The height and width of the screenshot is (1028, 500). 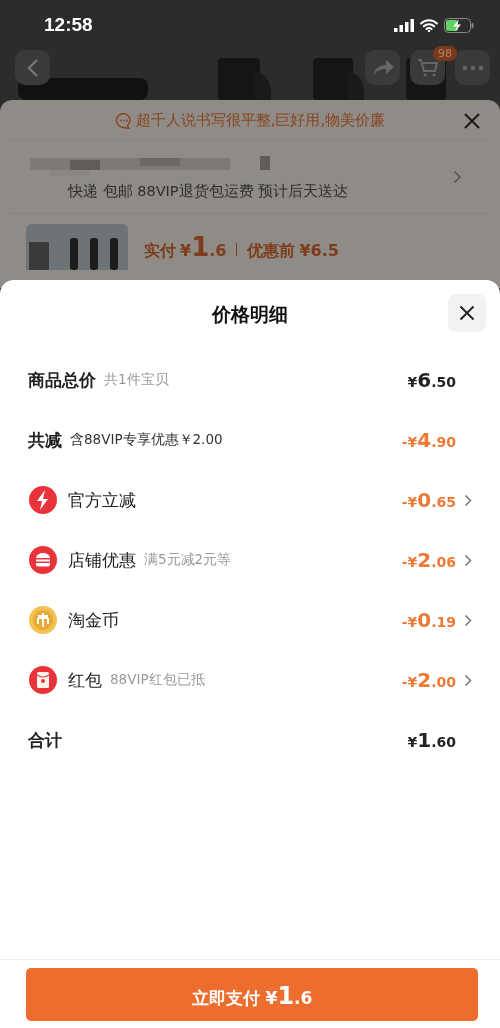 What do you see at coordinates (260, 120) in the screenshot?
I see `review-snippet: 超千人说书写很平整,巨好用,物美价廉` at bounding box center [260, 120].